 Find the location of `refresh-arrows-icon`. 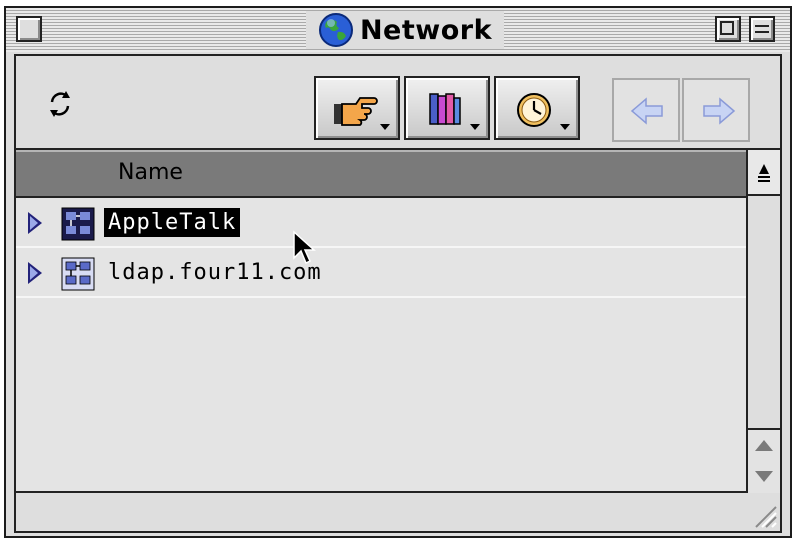

refresh-arrows-icon is located at coordinates (60, 104).